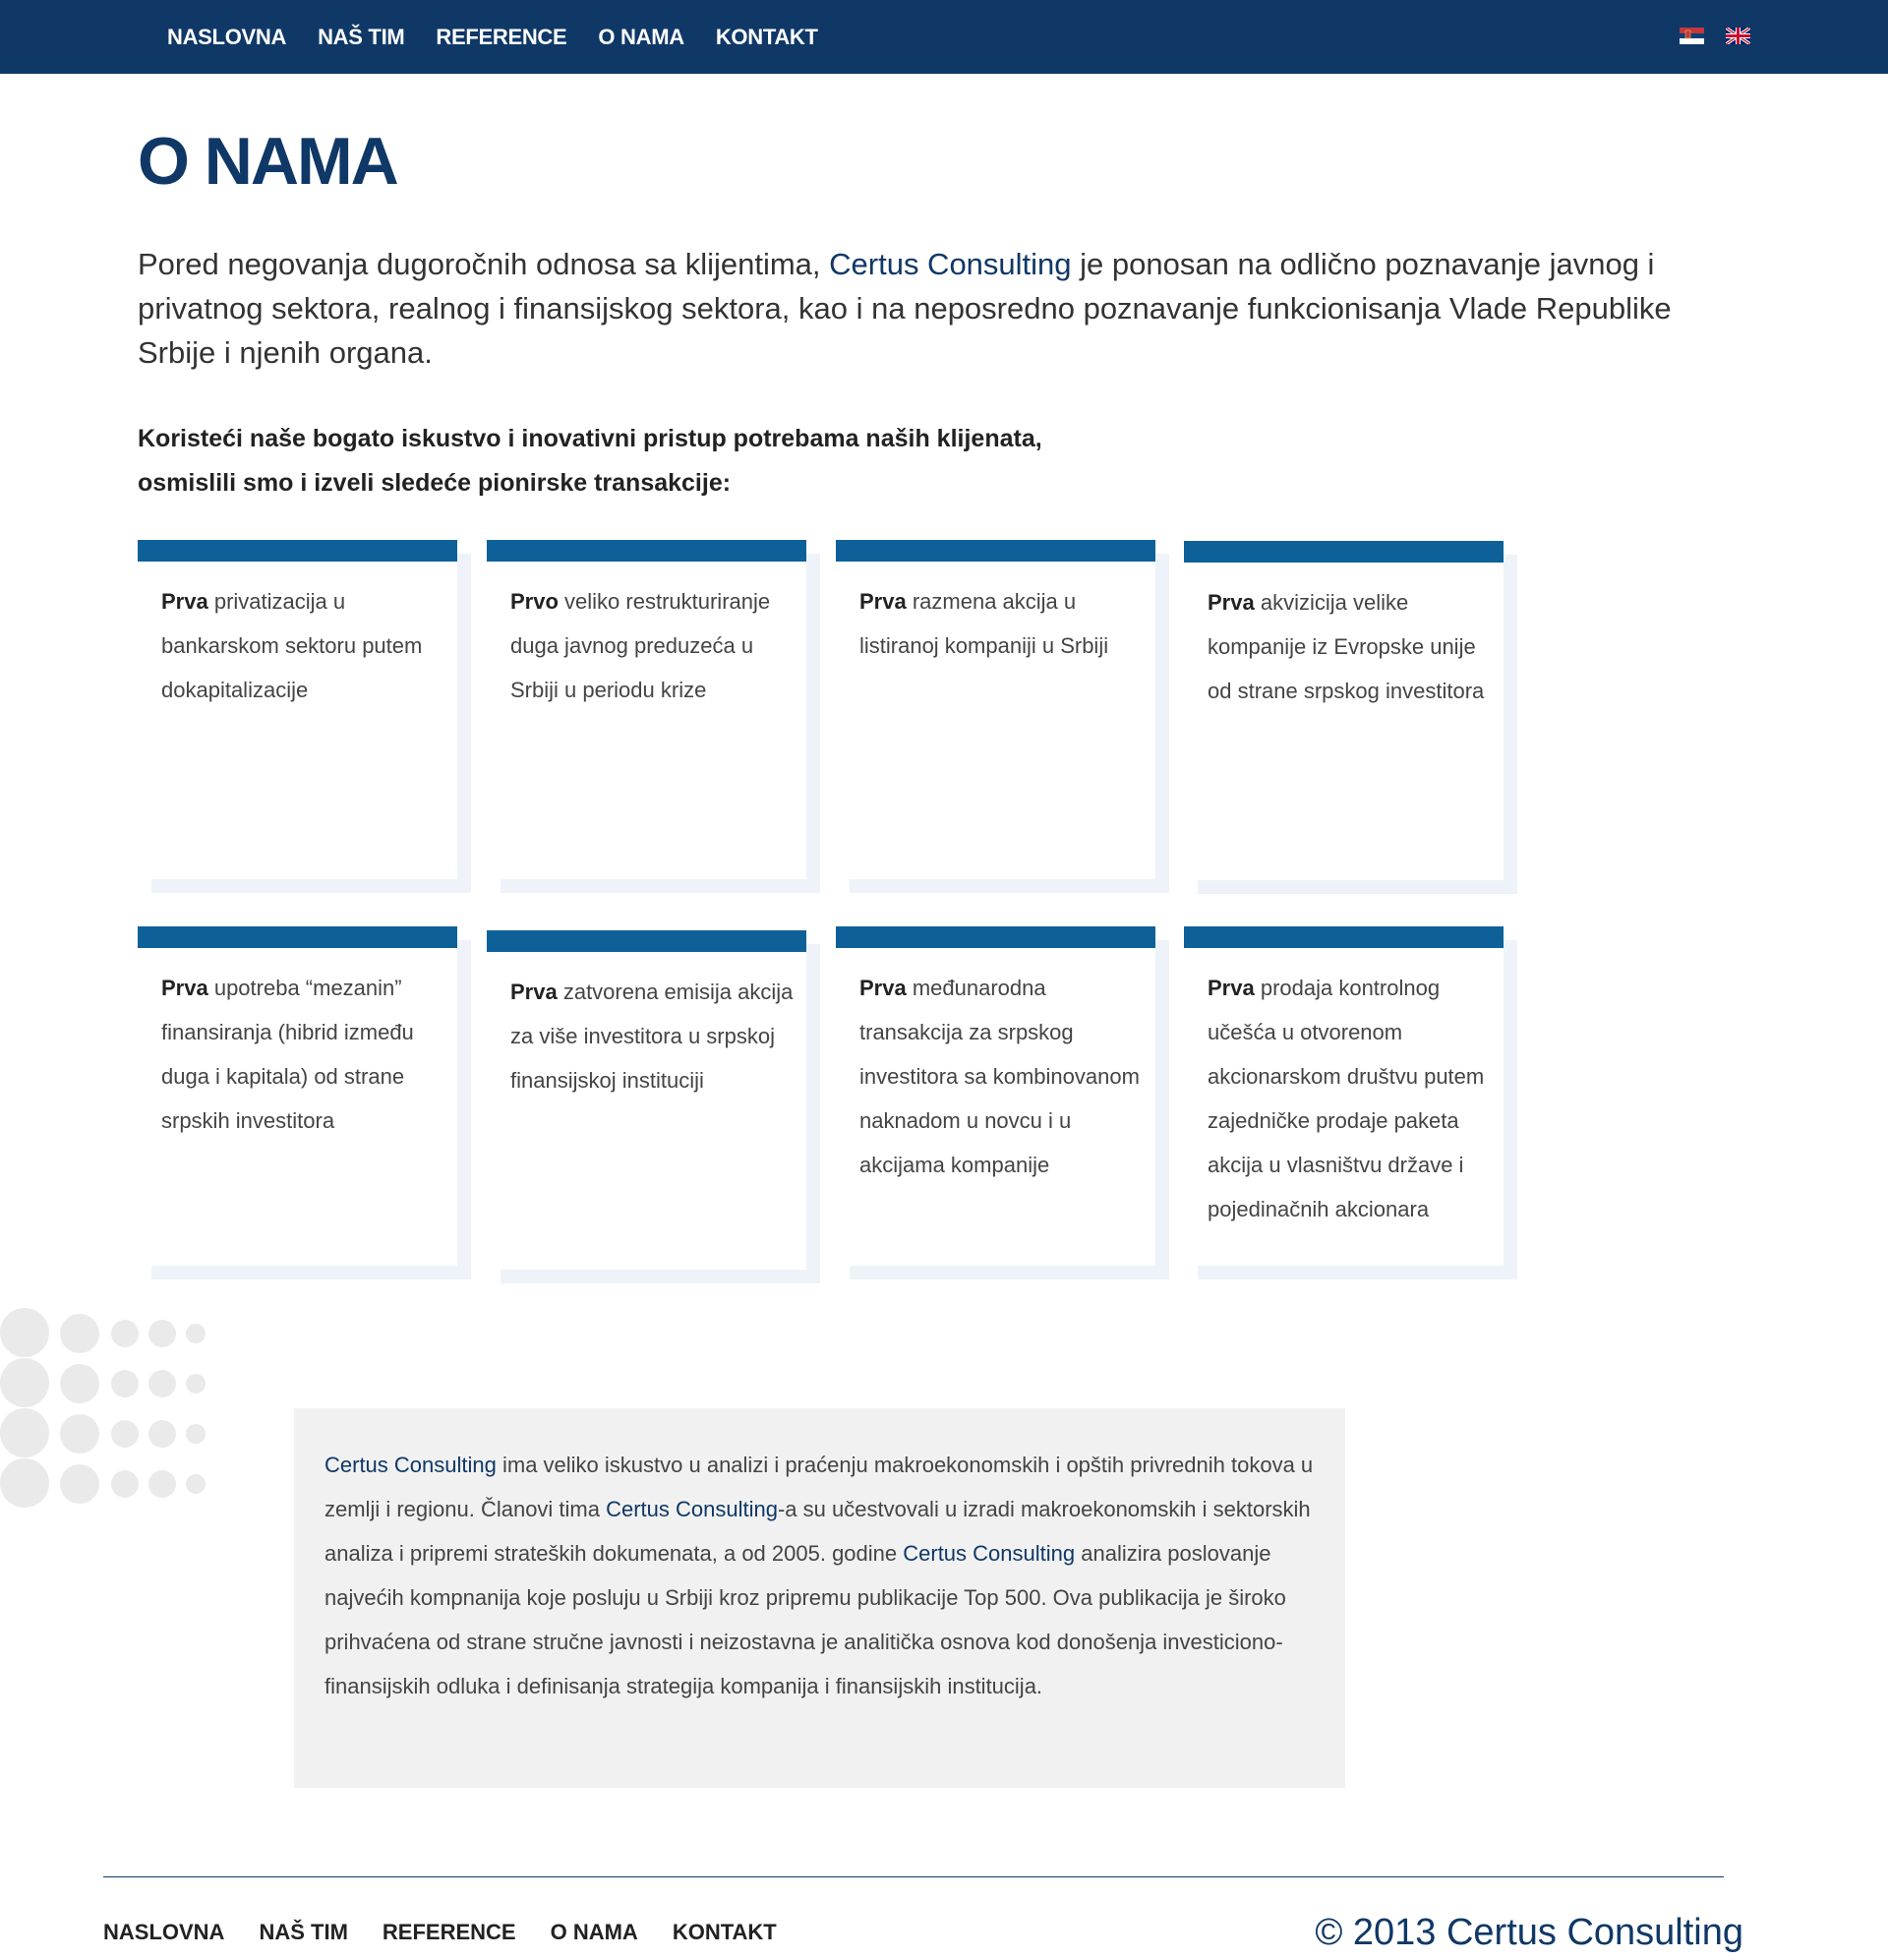 The height and width of the screenshot is (1960, 1888). Describe the element at coordinates (1529, 1933) in the screenshot. I see `copyright-text: © 2013 Certus Consulting` at that location.